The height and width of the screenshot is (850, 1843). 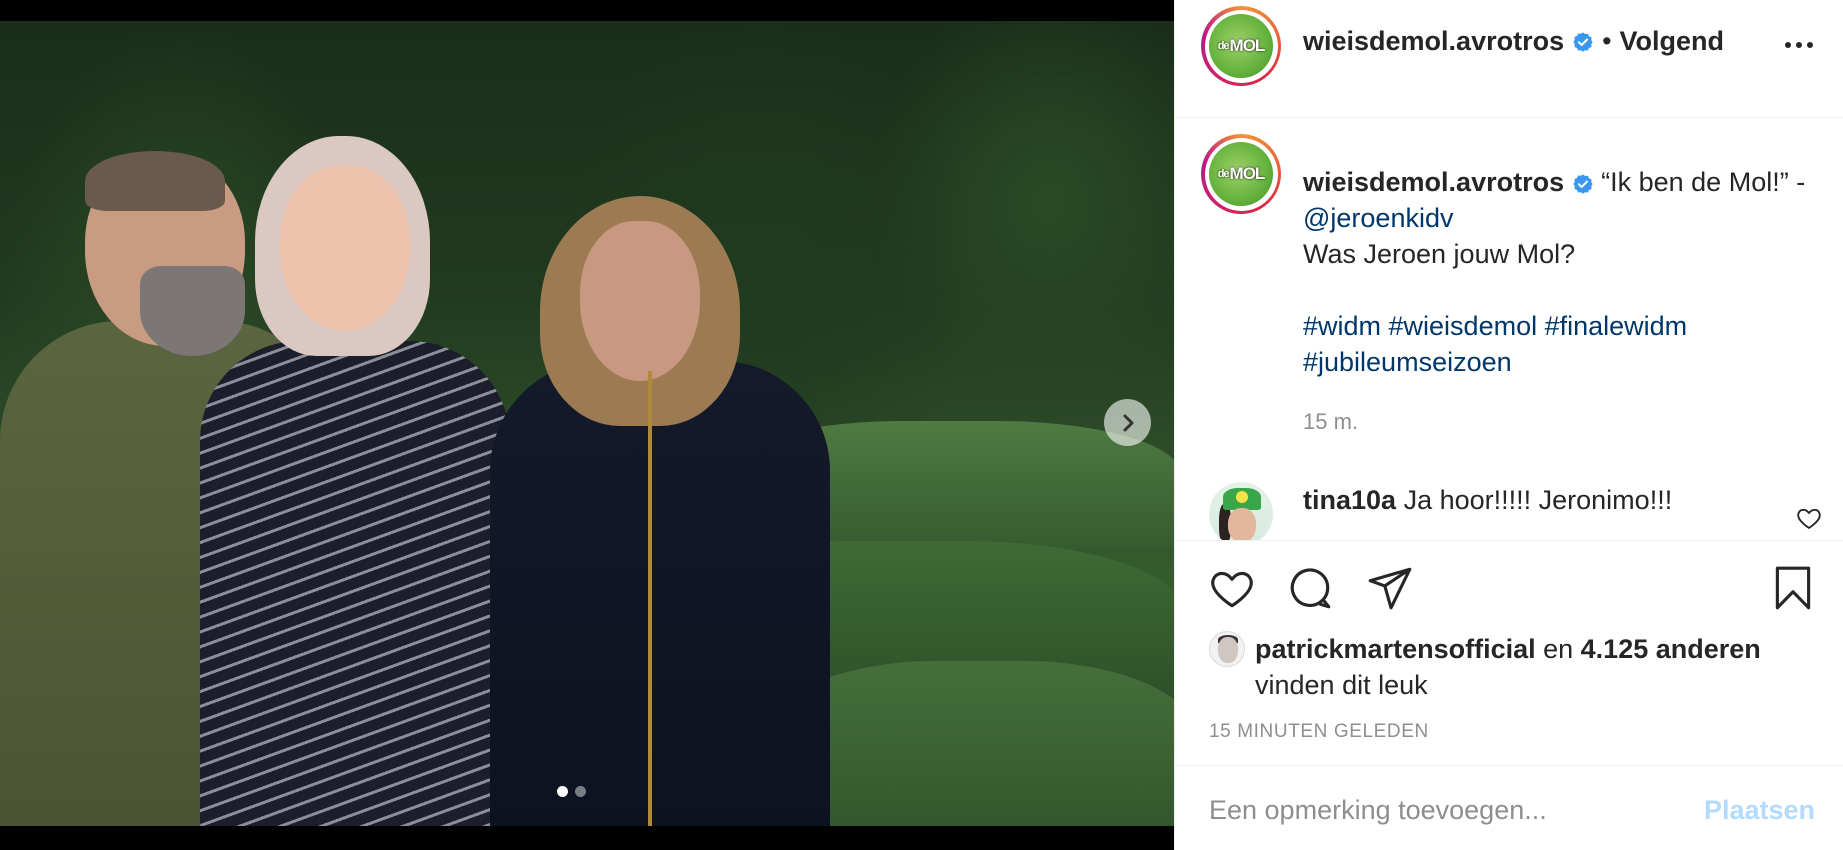 What do you see at coordinates (580, 791) in the screenshot?
I see `carousel-dot` at bounding box center [580, 791].